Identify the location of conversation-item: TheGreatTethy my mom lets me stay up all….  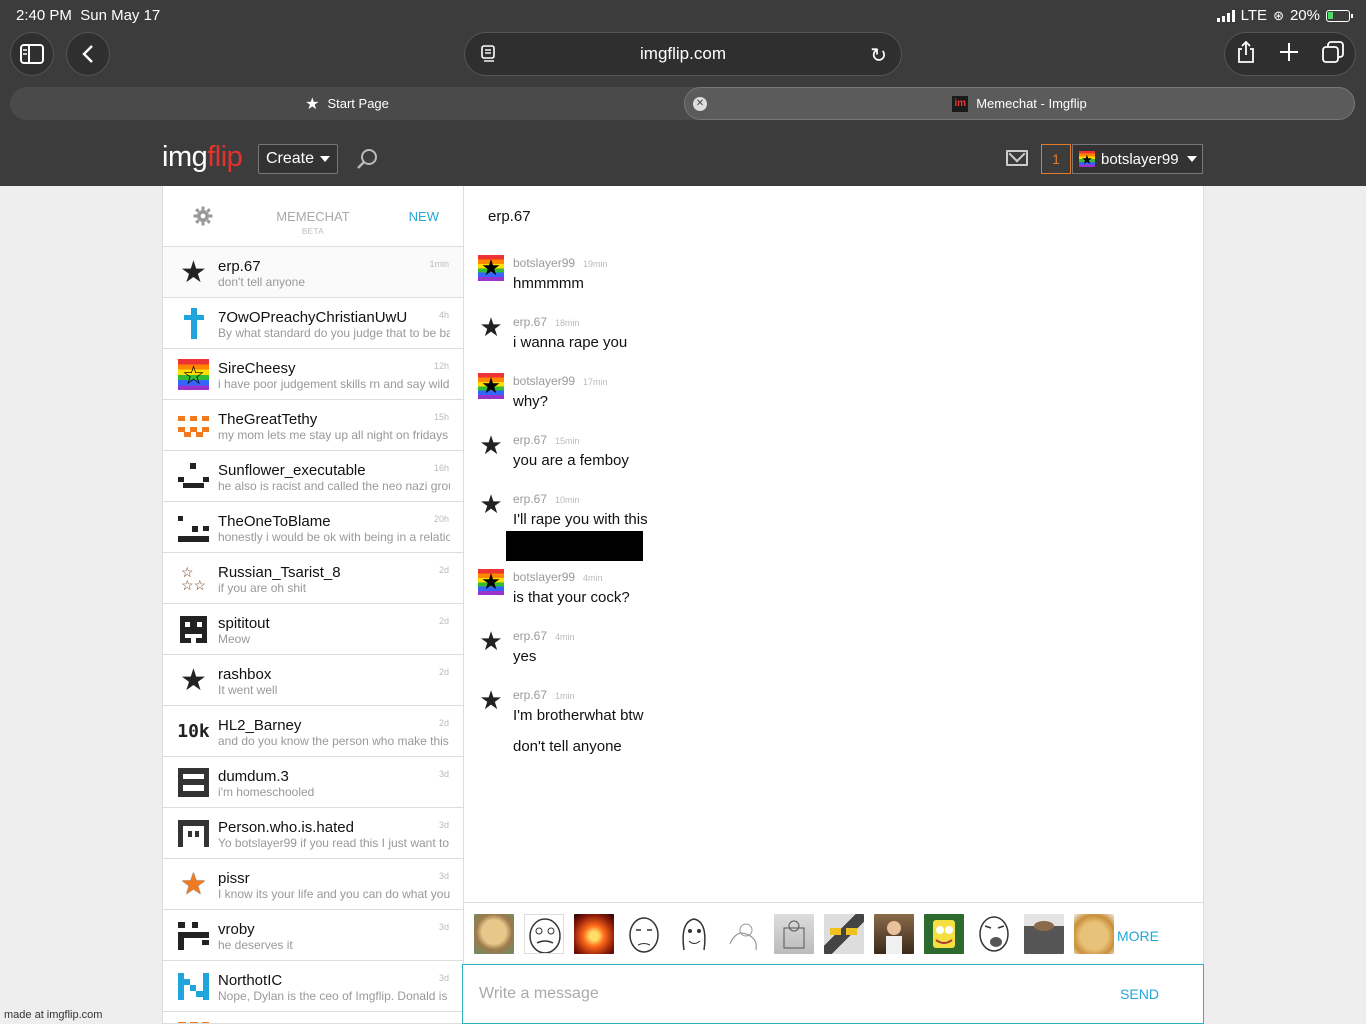
(313, 425).